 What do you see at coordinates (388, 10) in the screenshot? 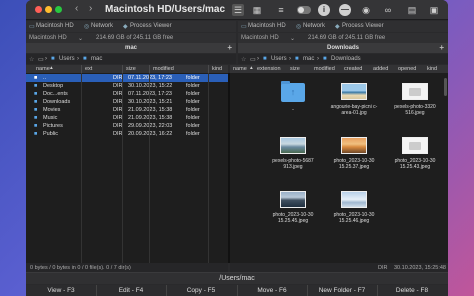
I see `binoculars-icon: ∞` at bounding box center [388, 10].